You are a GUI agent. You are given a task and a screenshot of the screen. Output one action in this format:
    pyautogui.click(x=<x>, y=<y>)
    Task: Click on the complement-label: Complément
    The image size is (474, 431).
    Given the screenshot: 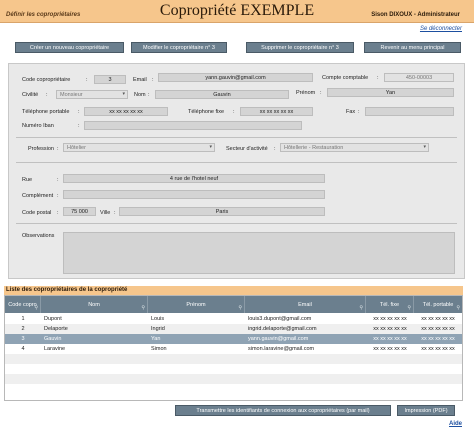 What is the action you would take?
    pyautogui.click(x=38, y=196)
    